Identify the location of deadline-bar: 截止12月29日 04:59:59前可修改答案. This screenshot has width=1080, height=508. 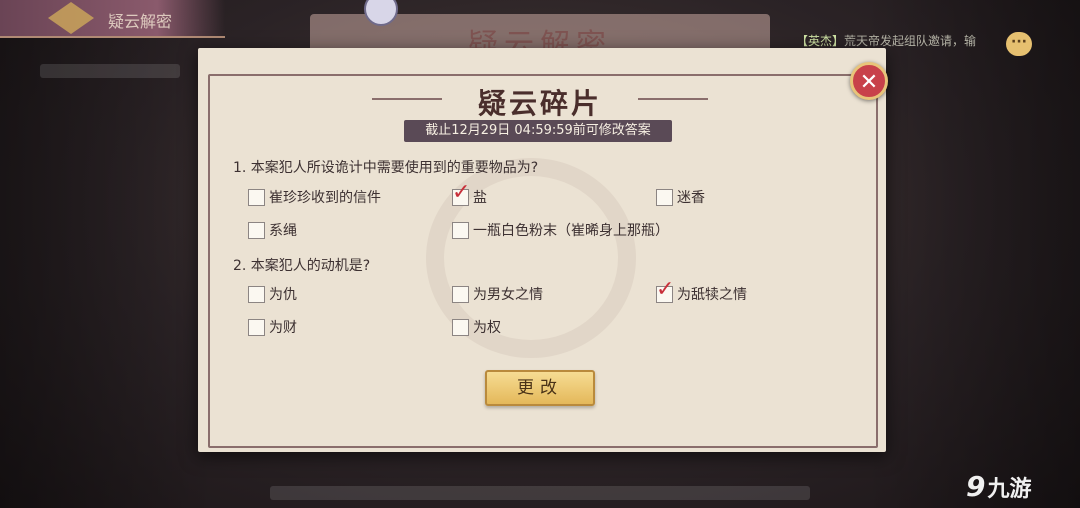
(538, 131).